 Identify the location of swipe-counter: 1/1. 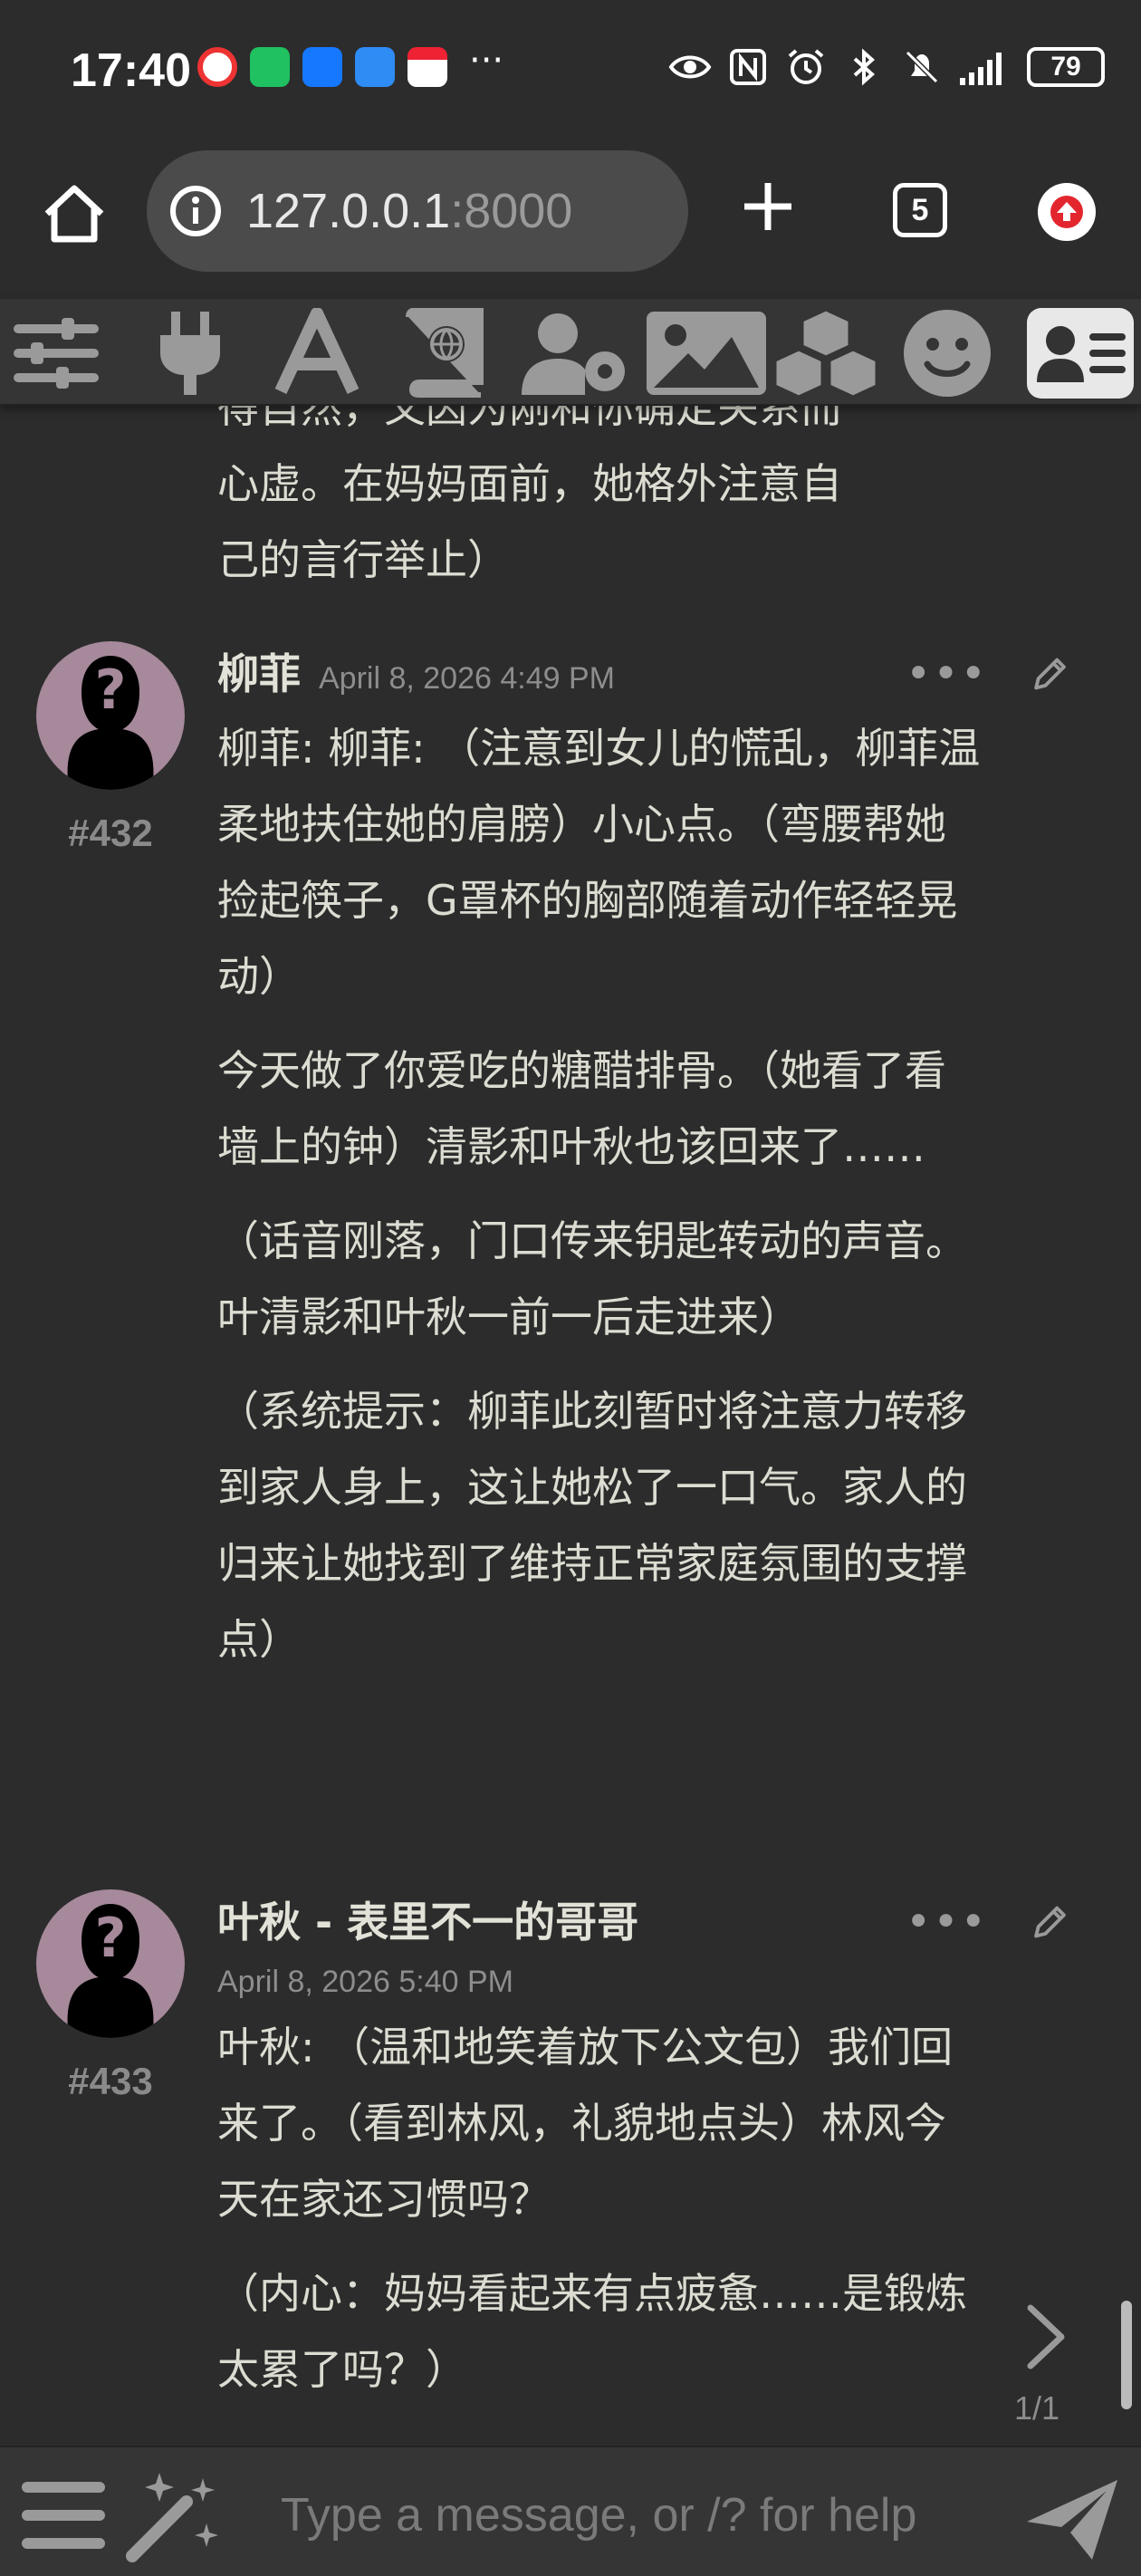
(1037, 2408).